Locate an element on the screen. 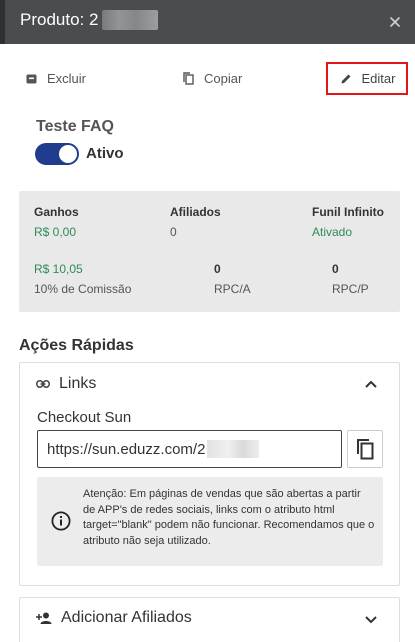 The width and height of the screenshot is (415, 642). checkout-url: https://sun.eduzz.com/2 is located at coordinates (126, 449).